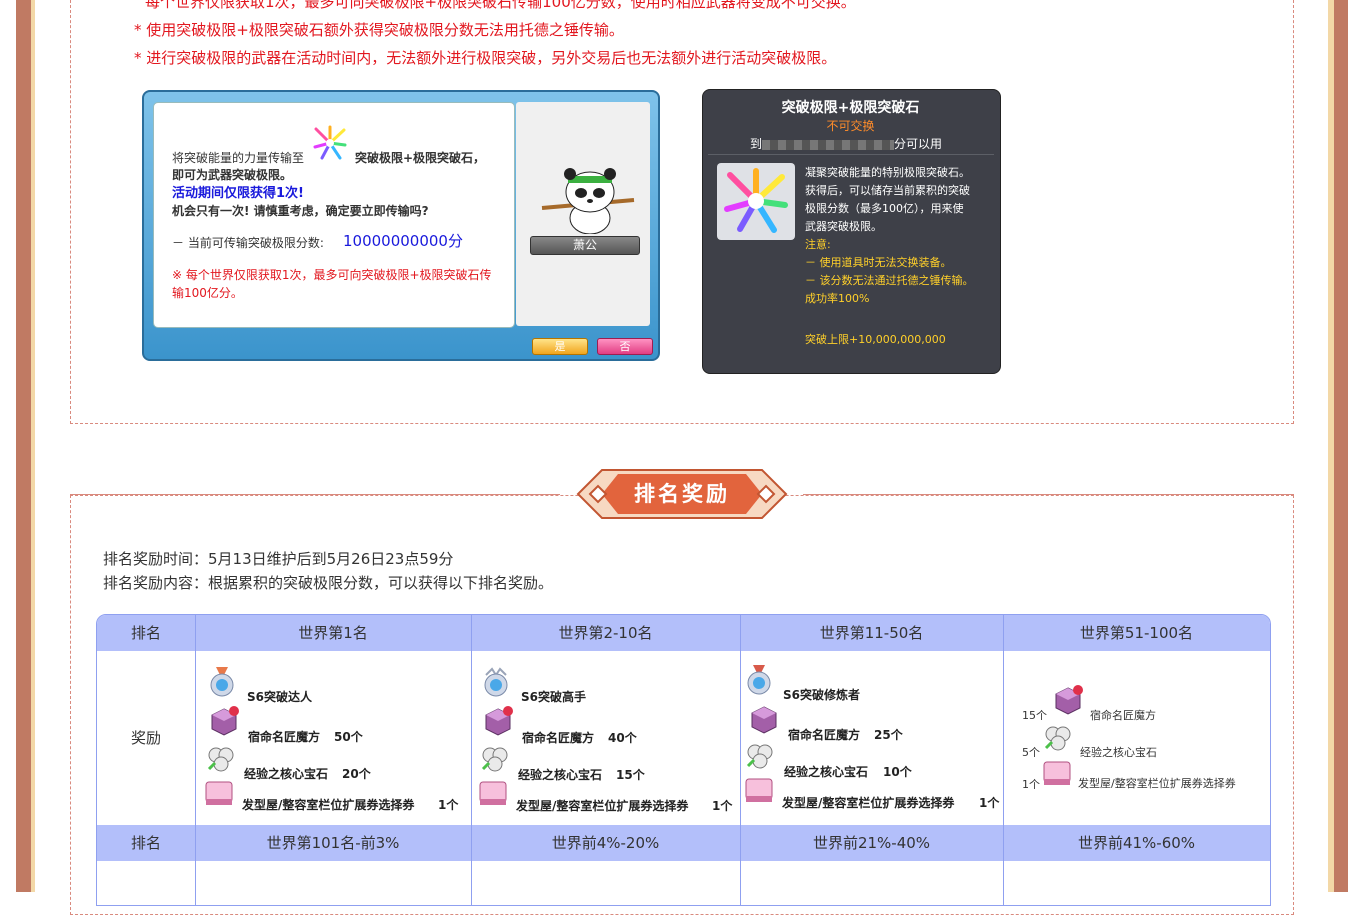 This screenshot has height=915, width=1364. I want to click on tooltip-expire-prefix: 到, so click(756, 144).